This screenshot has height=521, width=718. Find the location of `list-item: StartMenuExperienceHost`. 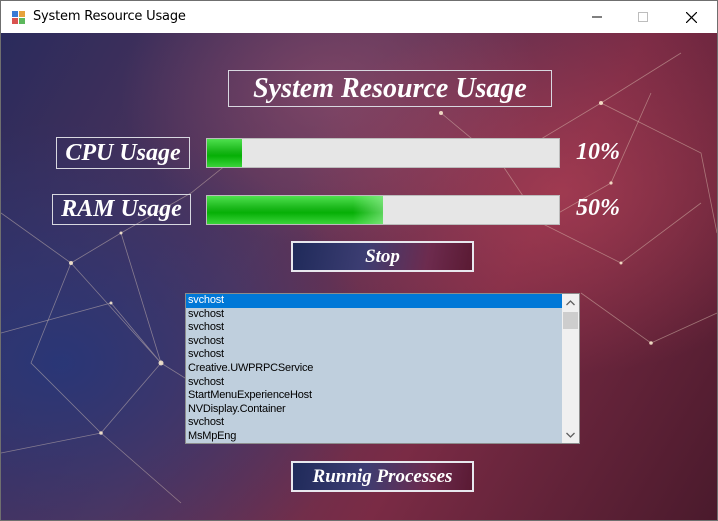

list-item: StartMenuExperienceHost is located at coordinates (374, 396).